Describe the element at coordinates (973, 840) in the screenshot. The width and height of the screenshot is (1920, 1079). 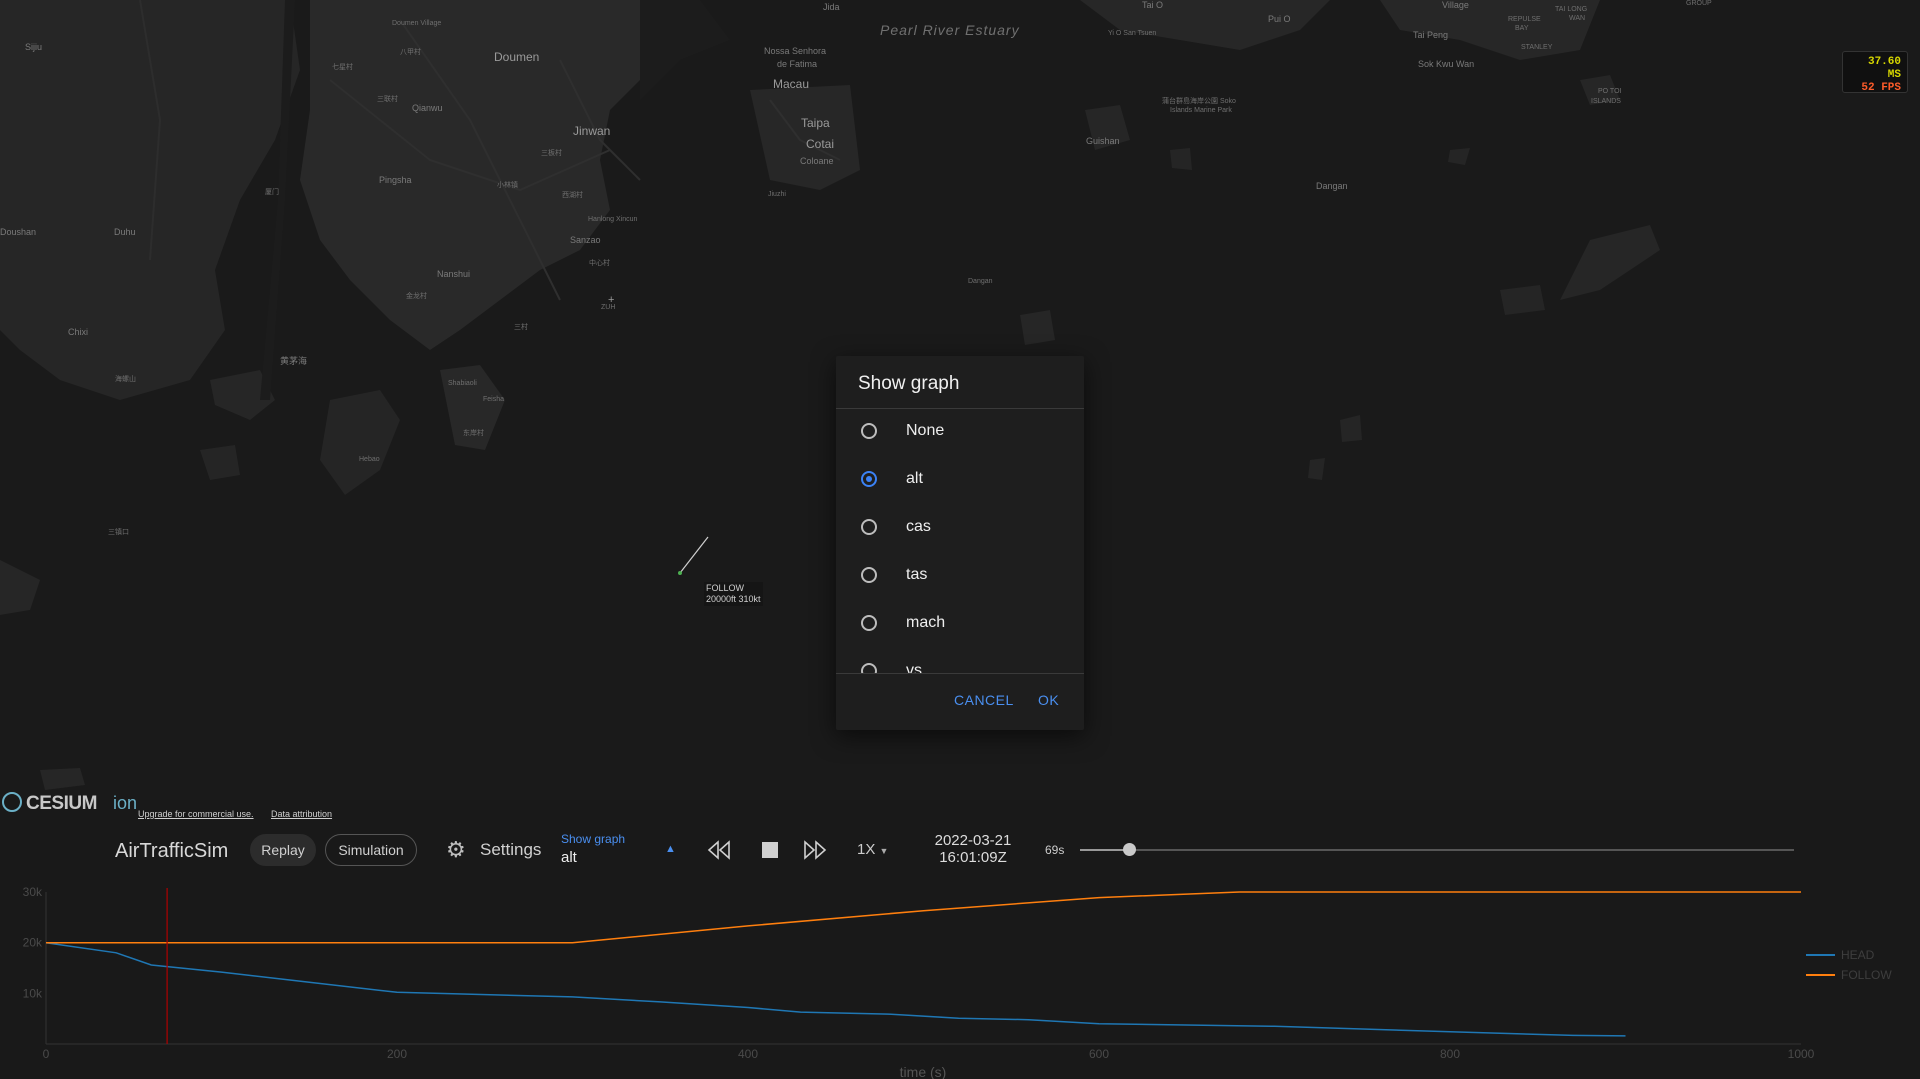
I see `date-value: 2022-03-21` at that location.